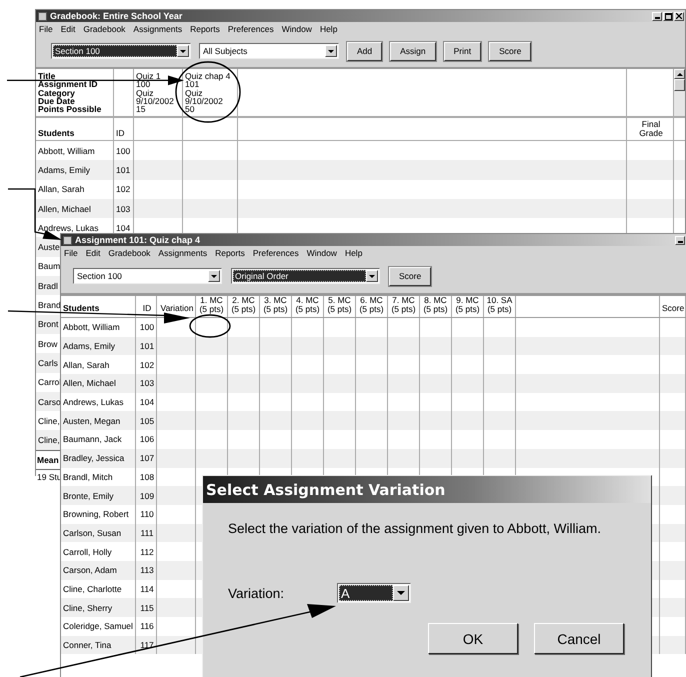 Image resolution: width=686 pixels, height=677 pixels. I want to click on student-name: Bronte, Emily, so click(88, 495).